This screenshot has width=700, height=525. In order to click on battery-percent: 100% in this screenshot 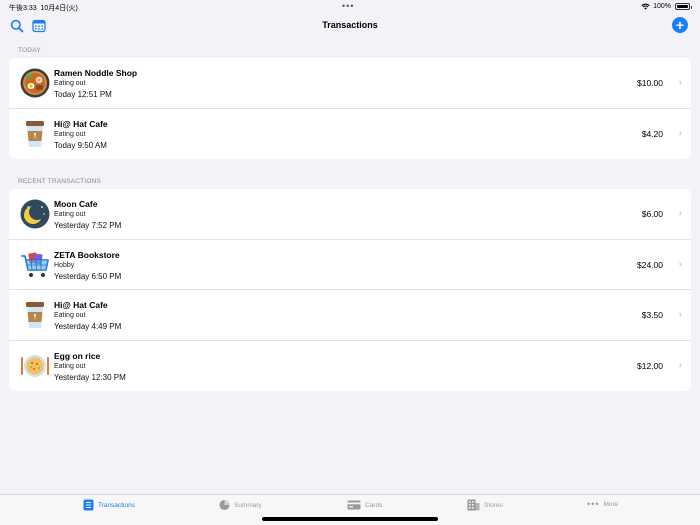, I will do `click(662, 6)`.